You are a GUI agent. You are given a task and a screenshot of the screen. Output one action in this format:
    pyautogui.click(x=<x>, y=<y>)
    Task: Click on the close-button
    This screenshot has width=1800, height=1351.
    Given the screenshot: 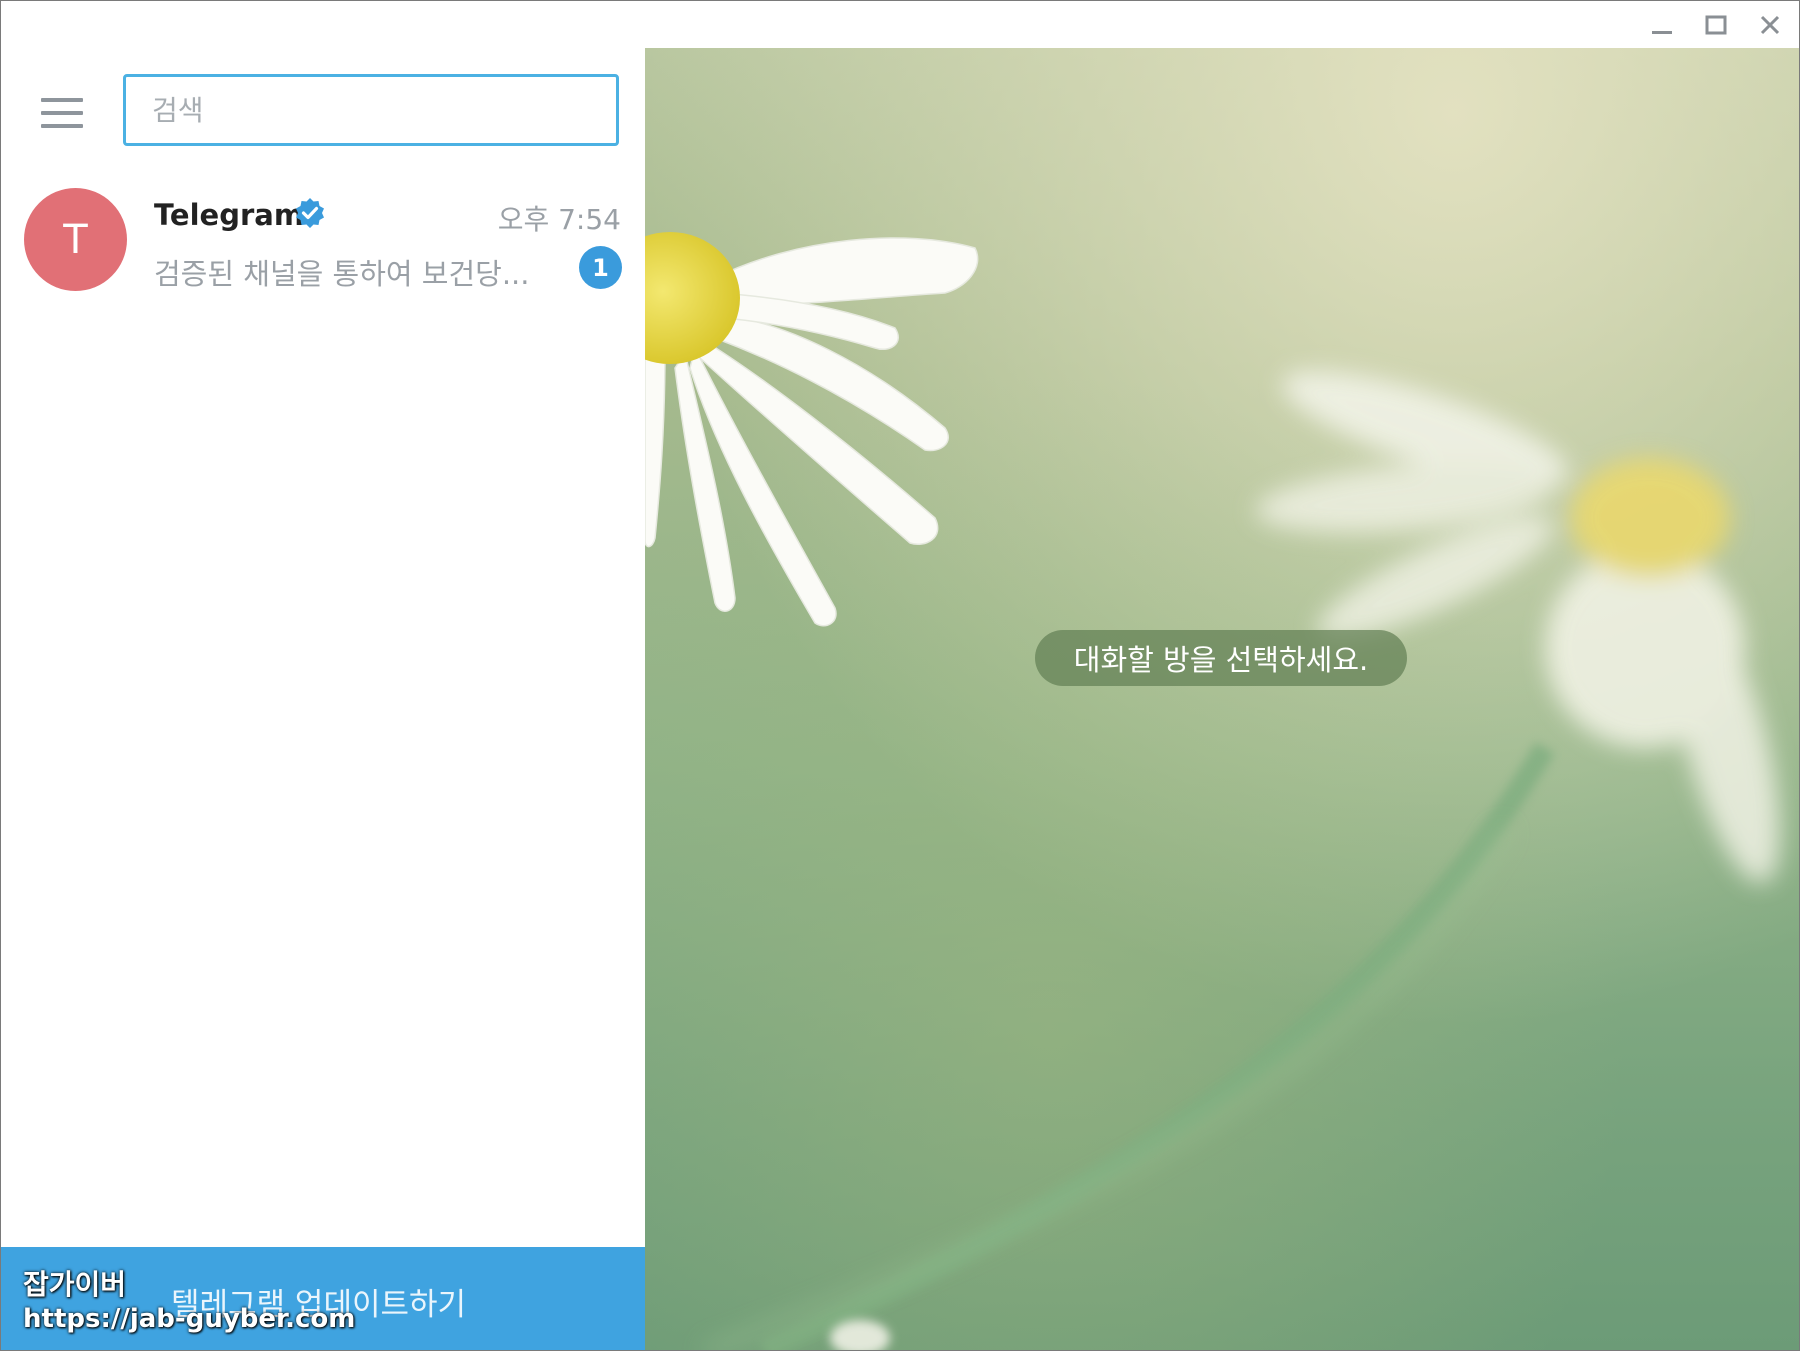 What is the action you would take?
    pyautogui.click(x=1770, y=24)
    